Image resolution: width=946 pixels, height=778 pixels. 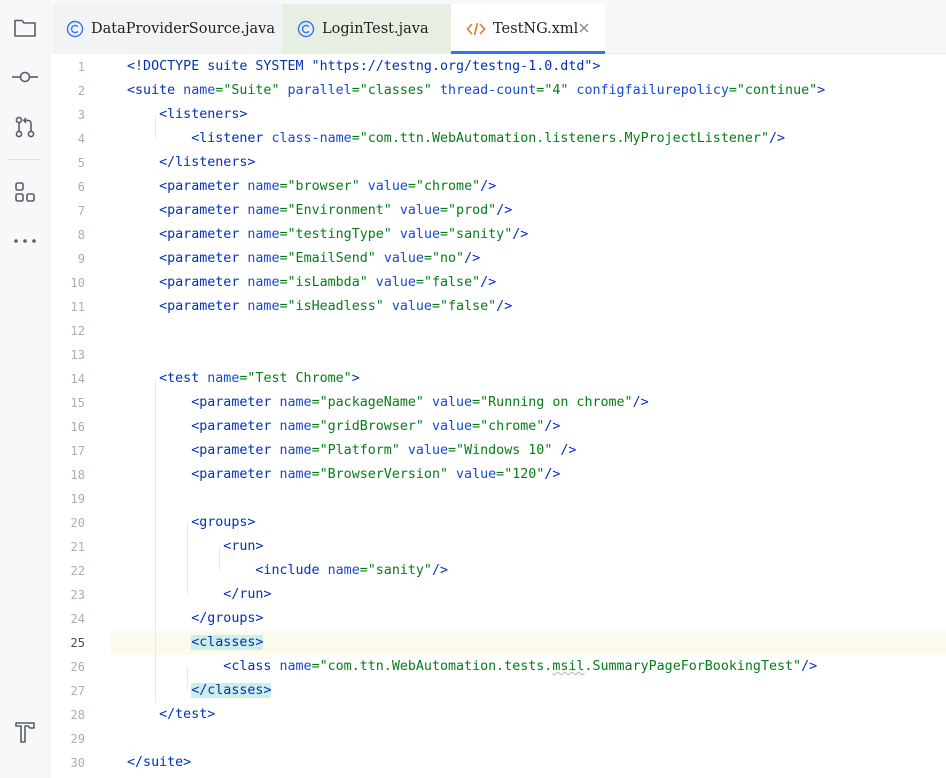 I want to click on line-number: 25, so click(x=77, y=643).